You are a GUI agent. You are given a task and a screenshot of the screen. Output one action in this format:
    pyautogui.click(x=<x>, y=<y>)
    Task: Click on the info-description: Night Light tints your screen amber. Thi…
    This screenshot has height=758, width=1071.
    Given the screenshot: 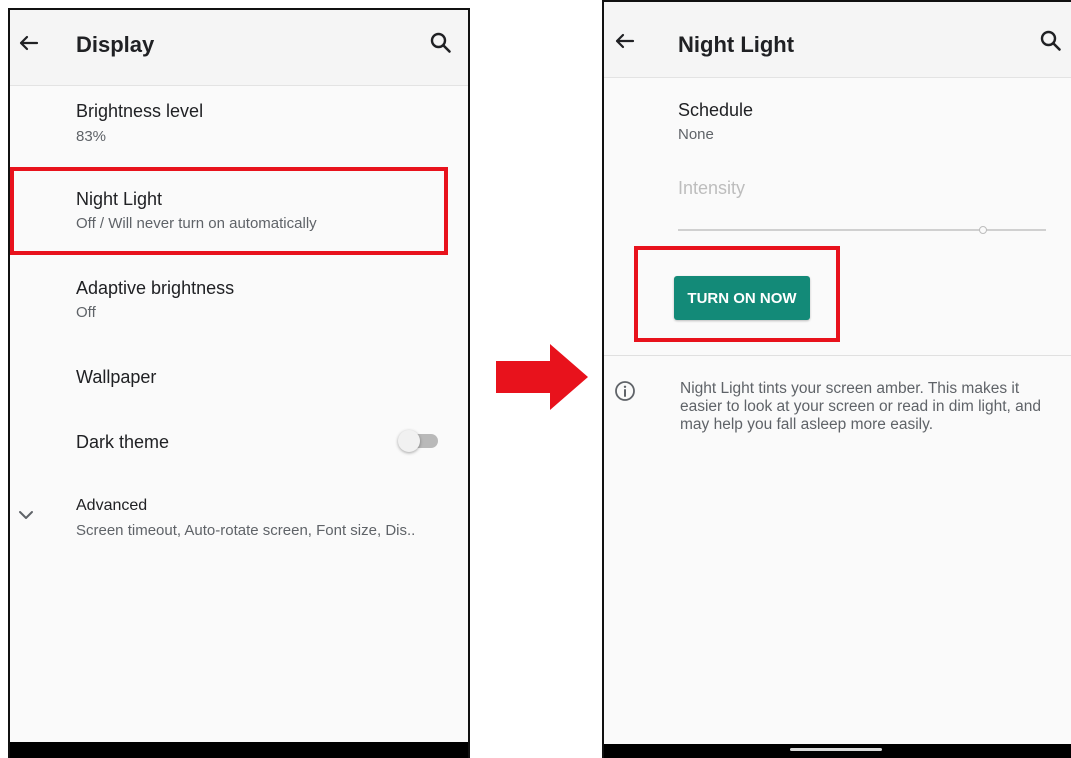 What is the action you would take?
    pyautogui.click(x=860, y=406)
    